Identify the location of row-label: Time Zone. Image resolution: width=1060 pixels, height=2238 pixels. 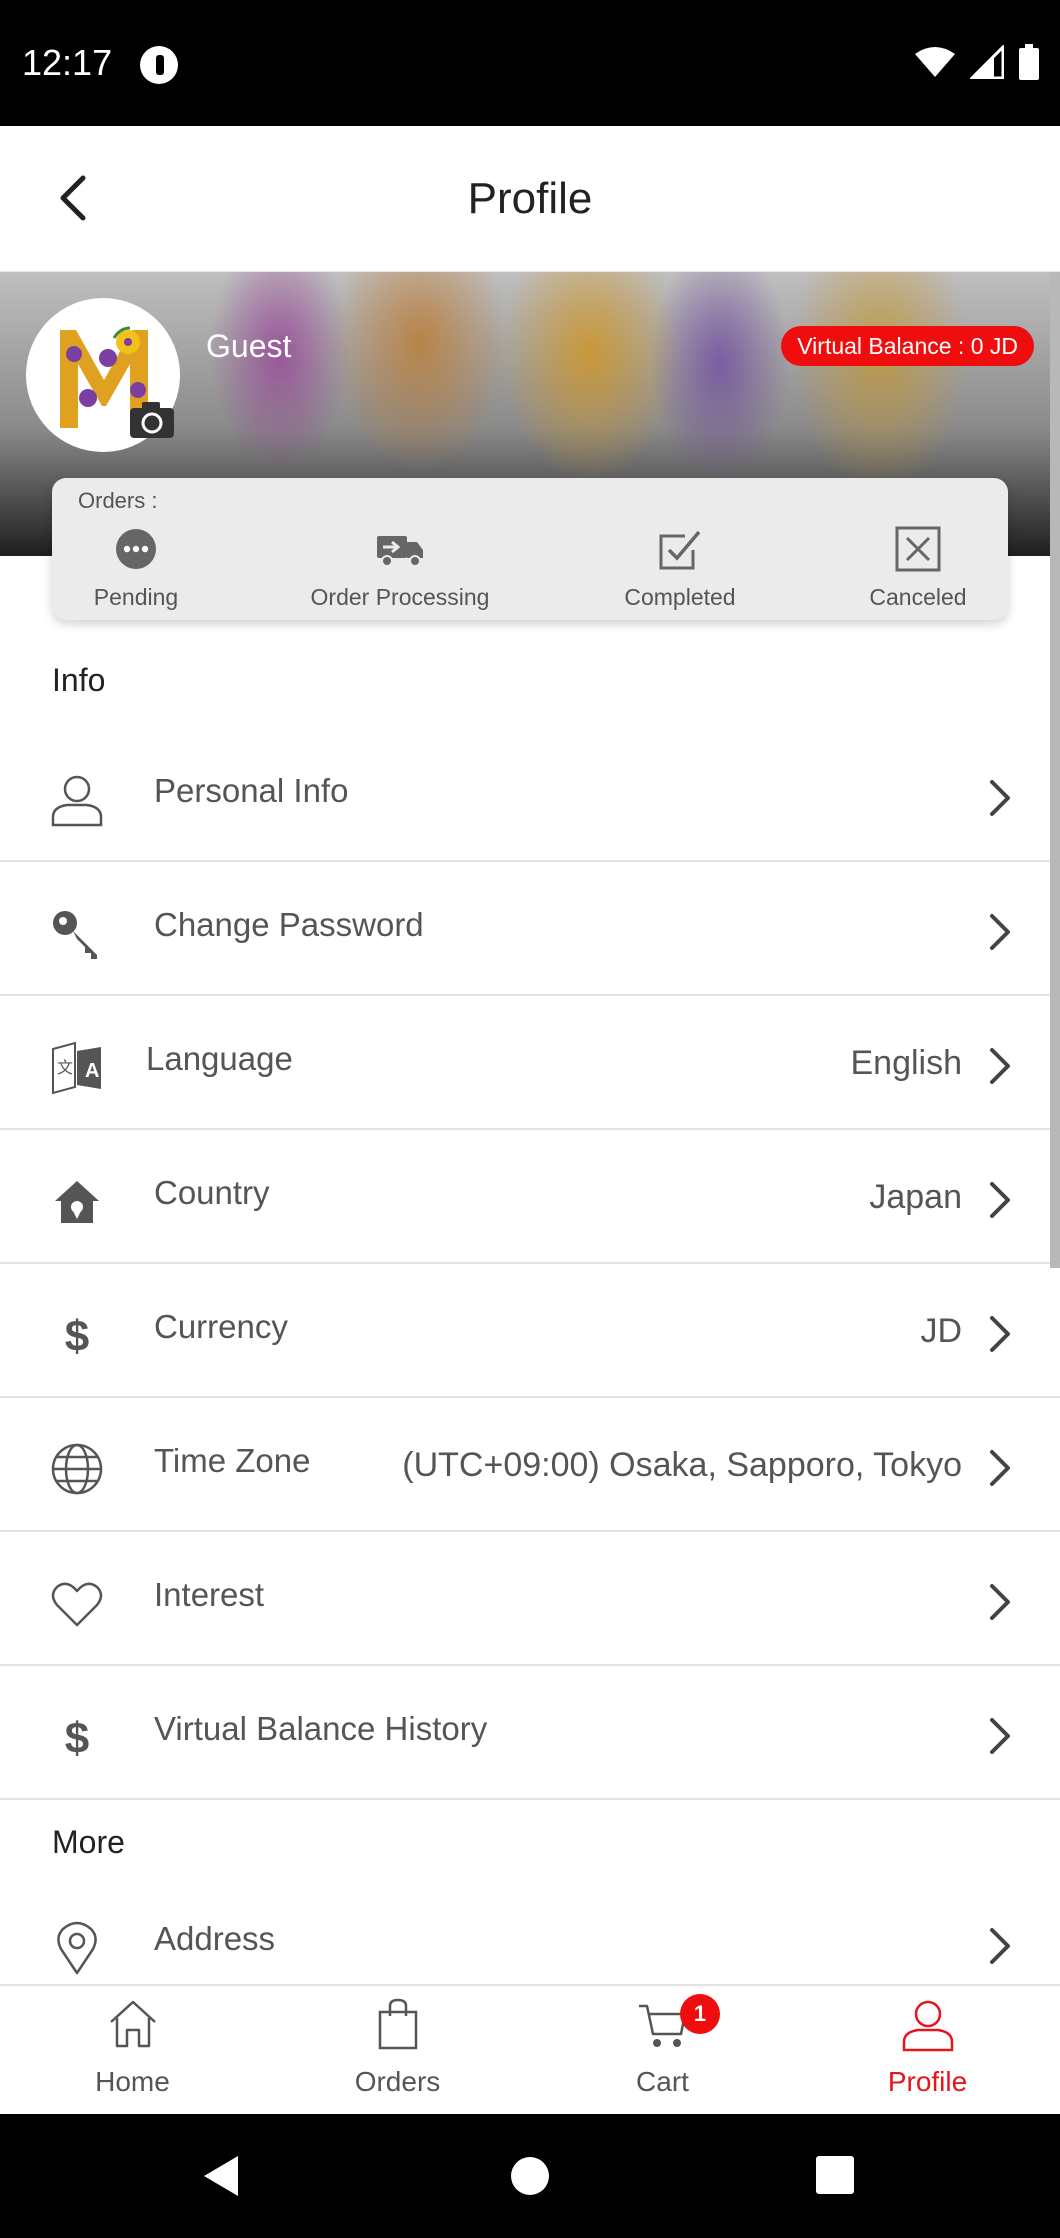
(232, 1460).